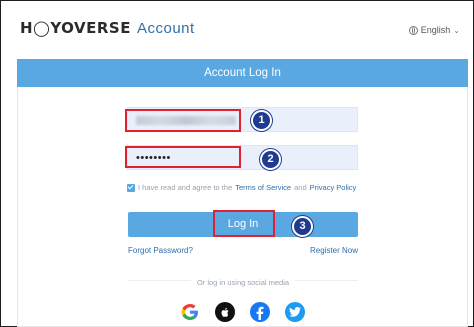  I want to click on agree-checkbox, so click(131, 187).